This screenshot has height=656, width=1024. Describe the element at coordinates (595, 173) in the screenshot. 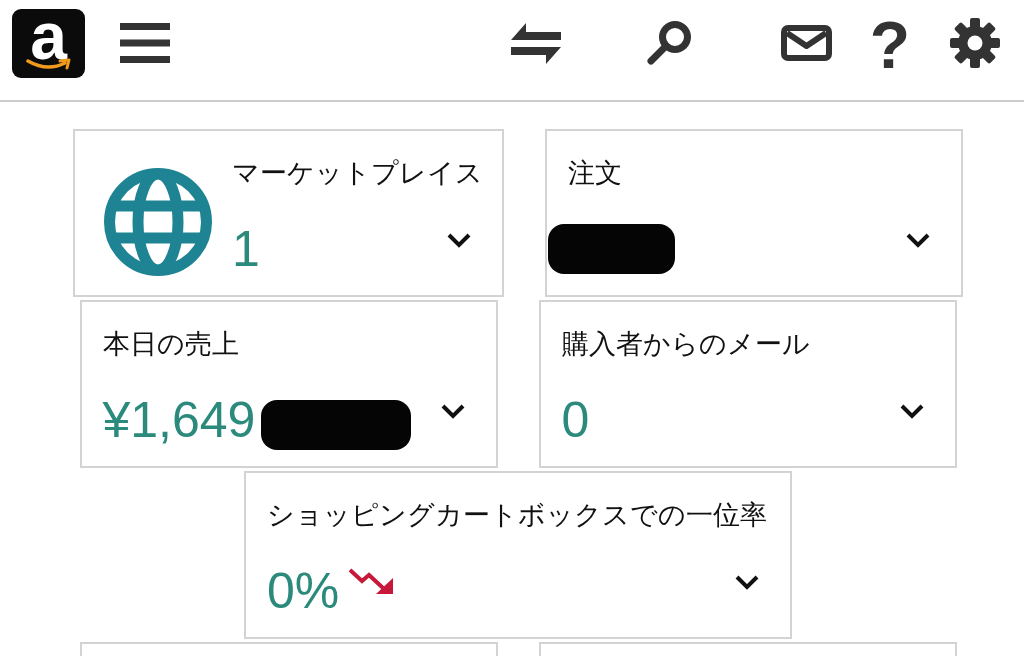

I see `card-title: 注文` at that location.